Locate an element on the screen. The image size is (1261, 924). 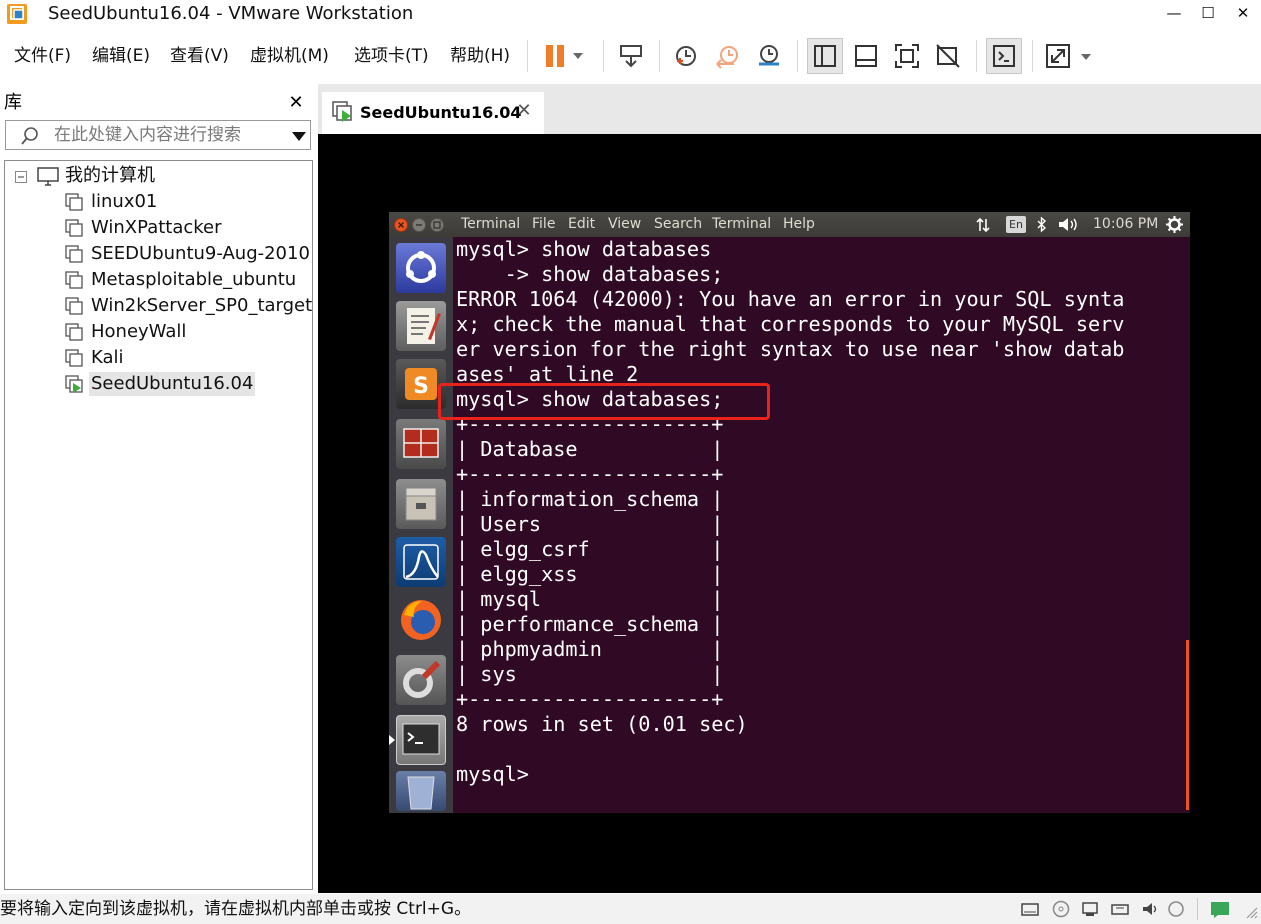
usb-device-icon is located at coordinates (1120, 909).